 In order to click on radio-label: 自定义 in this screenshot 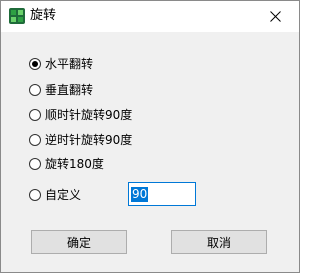, I will do `click(63, 195)`.